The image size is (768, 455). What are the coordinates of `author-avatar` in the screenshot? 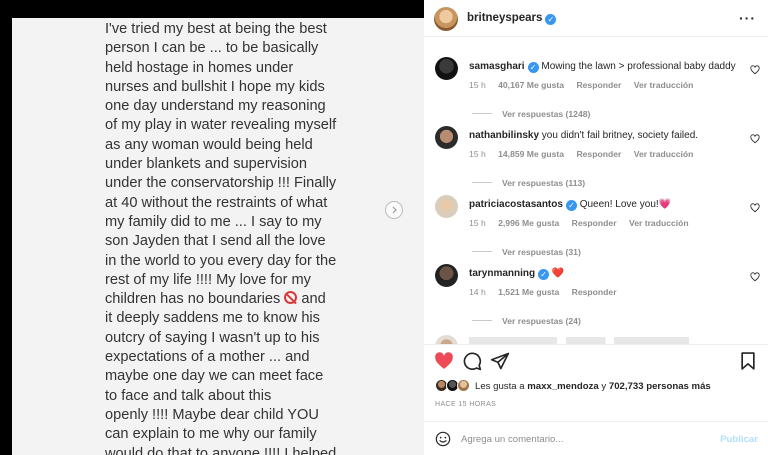 It's located at (446, 19).